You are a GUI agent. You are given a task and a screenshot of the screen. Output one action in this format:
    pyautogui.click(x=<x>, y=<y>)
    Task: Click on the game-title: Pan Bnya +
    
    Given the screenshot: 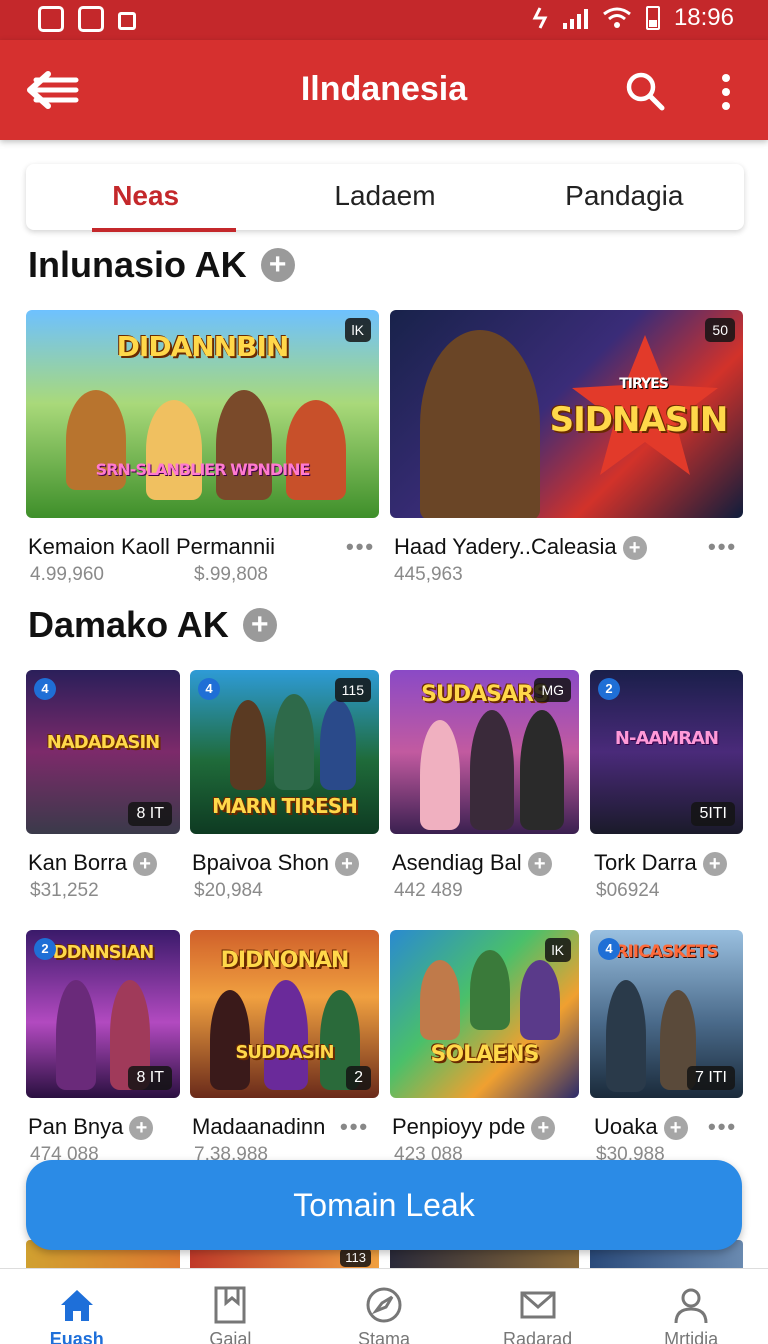 What is the action you would take?
    pyautogui.click(x=91, y=1127)
    